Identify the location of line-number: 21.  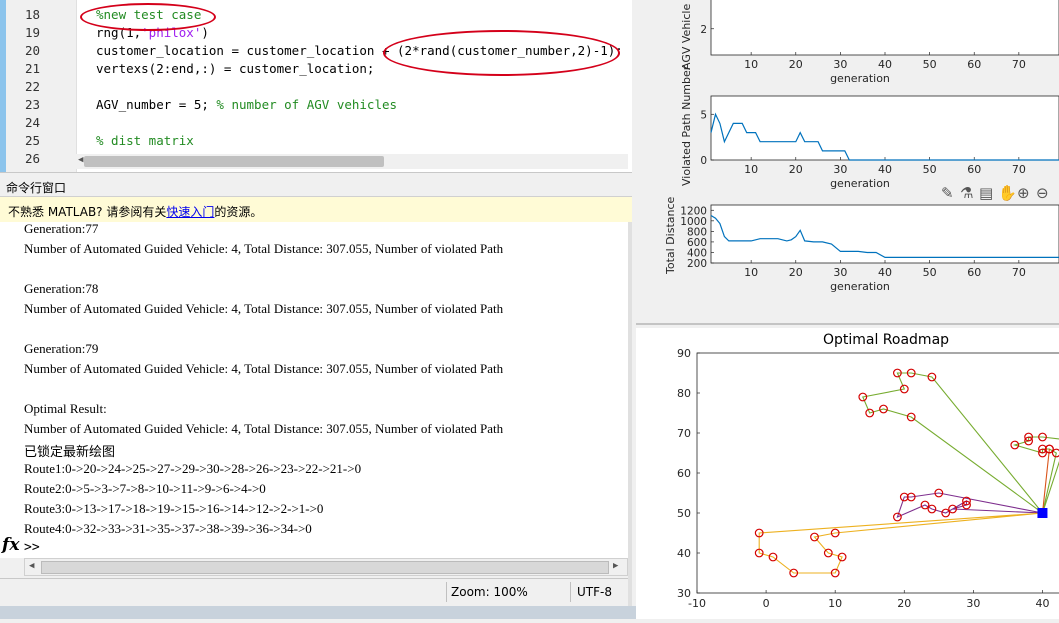
(20, 68).